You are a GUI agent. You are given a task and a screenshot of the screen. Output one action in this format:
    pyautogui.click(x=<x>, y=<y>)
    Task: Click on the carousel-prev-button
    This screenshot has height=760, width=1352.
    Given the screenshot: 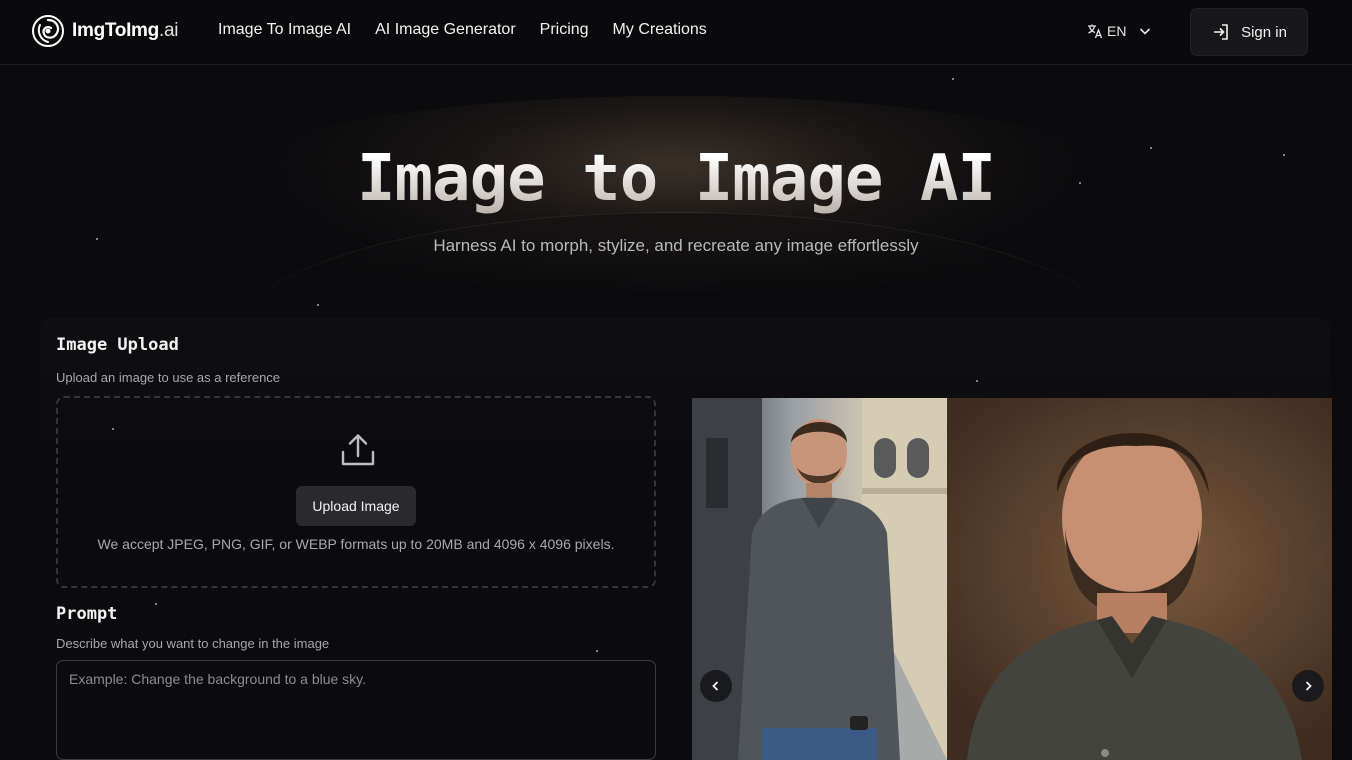 What is the action you would take?
    pyautogui.click(x=716, y=686)
    